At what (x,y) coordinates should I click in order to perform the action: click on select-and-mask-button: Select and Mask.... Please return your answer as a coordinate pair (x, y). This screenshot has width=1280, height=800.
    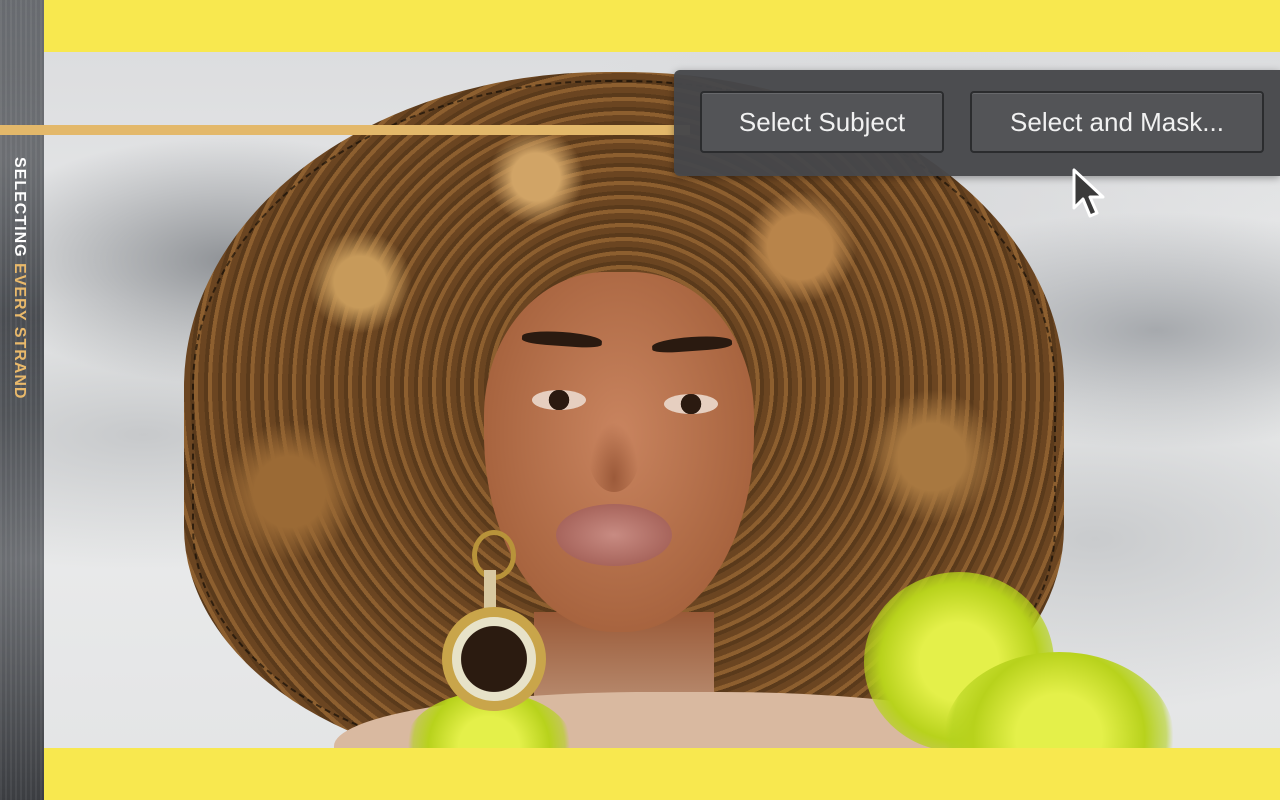
    Looking at the image, I should click on (1117, 122).